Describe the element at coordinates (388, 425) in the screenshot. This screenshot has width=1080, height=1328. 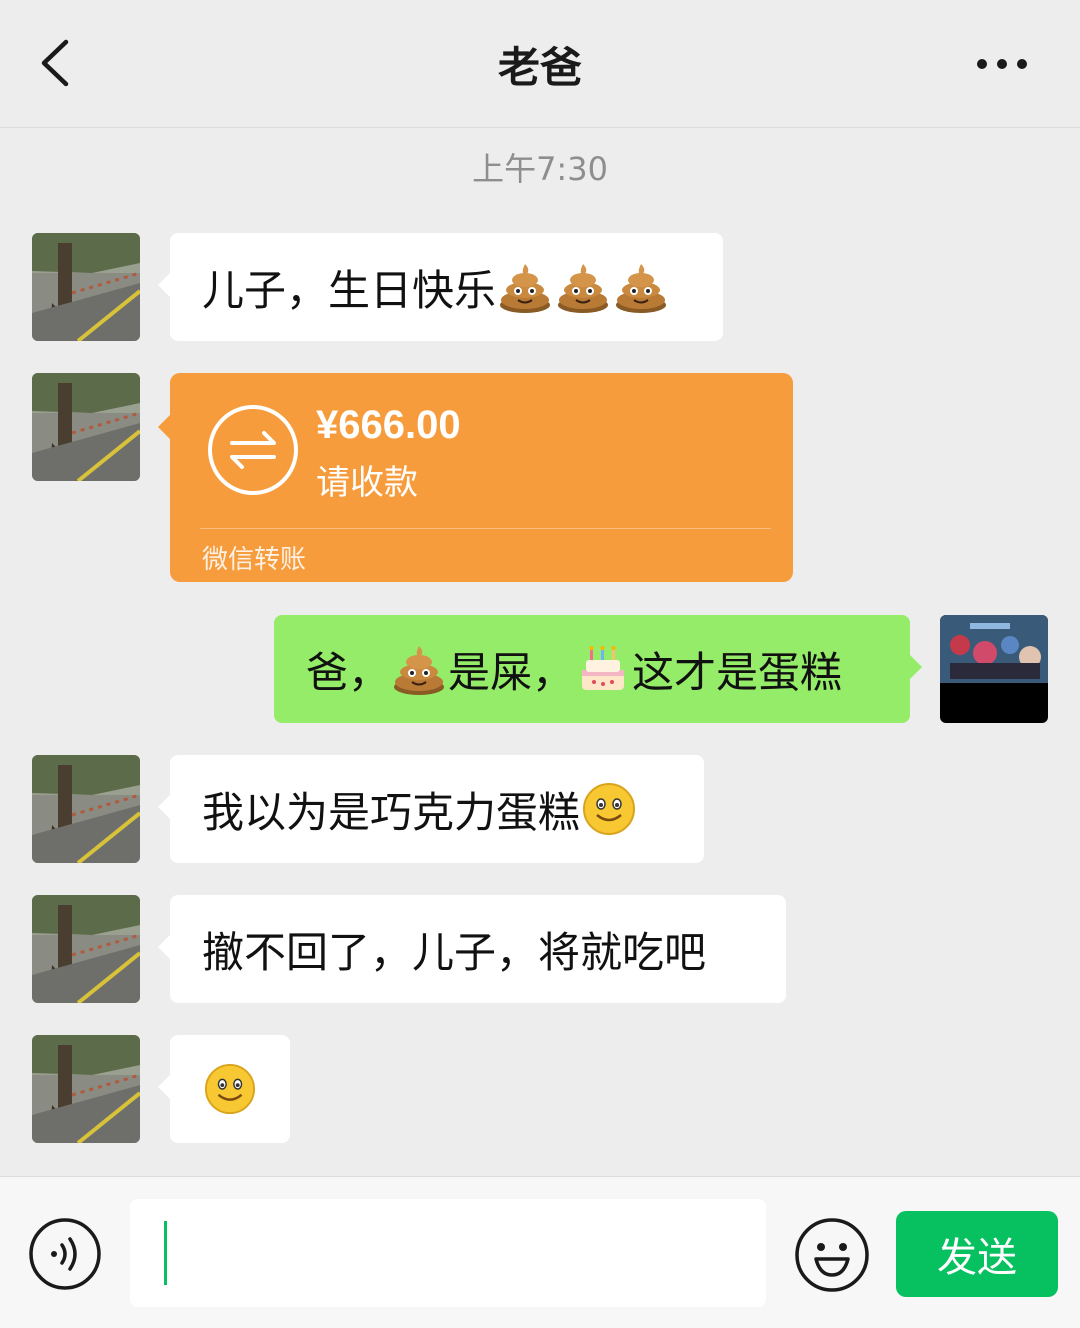
I see `transfer-amount: ¥666.00` at that location.